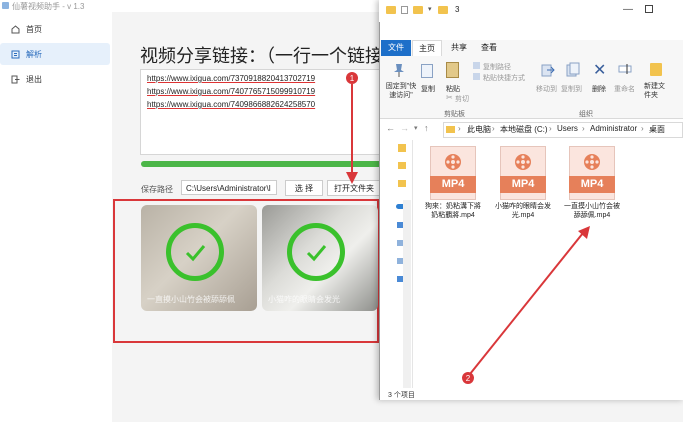 This screenshot has width=683, height=422. I want to click on new-folder-icon, so click(656, 69).